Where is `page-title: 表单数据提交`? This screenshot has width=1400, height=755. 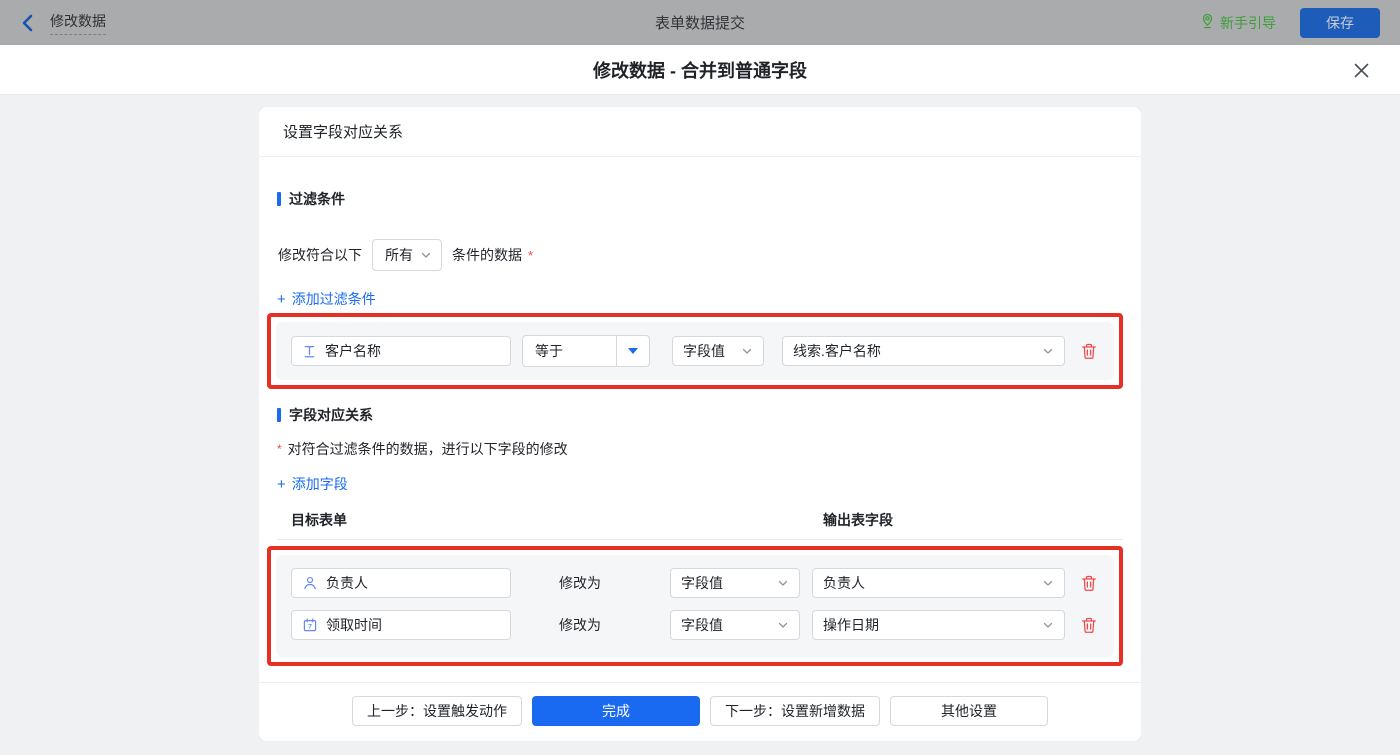 page-title: 表单数据提交 is located at coordinates (699, 23).